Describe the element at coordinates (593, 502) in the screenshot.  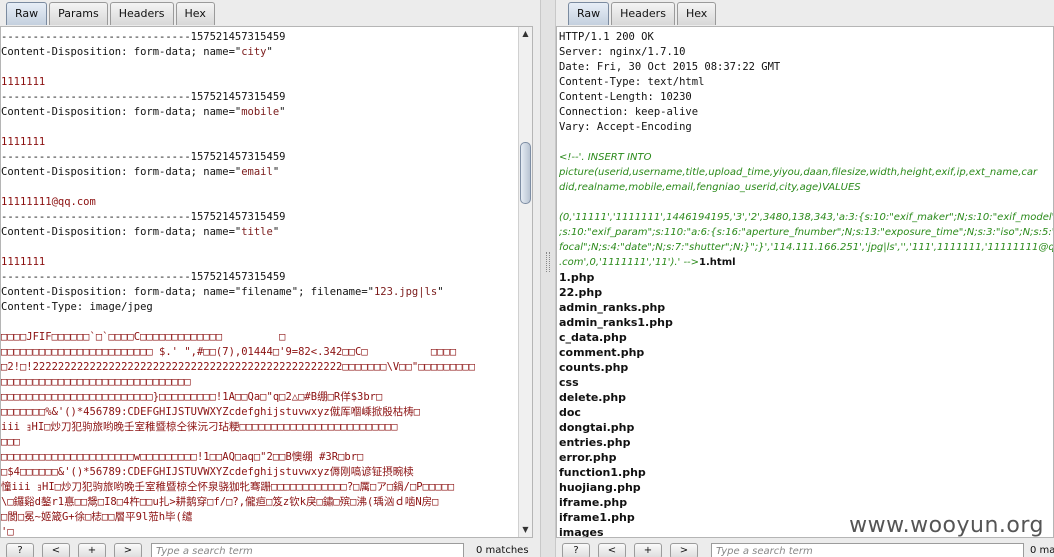
I see `text-line: iframe.php` at that location.